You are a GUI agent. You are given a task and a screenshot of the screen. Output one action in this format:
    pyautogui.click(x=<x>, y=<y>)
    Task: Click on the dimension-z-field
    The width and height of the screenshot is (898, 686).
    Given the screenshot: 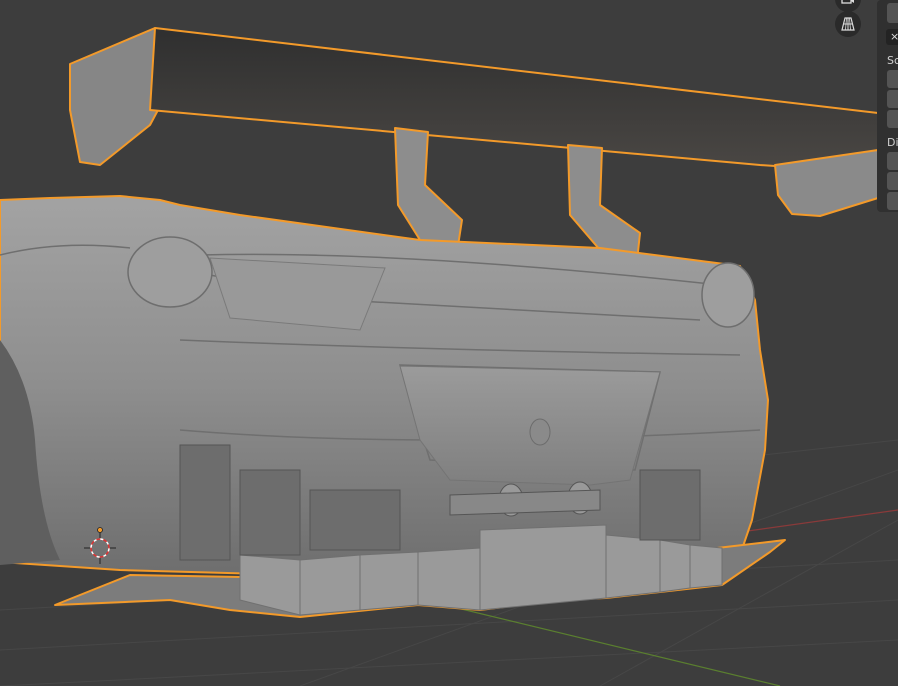 What is the action you would take?
    pyautogui.click(x=892, y=201)
    